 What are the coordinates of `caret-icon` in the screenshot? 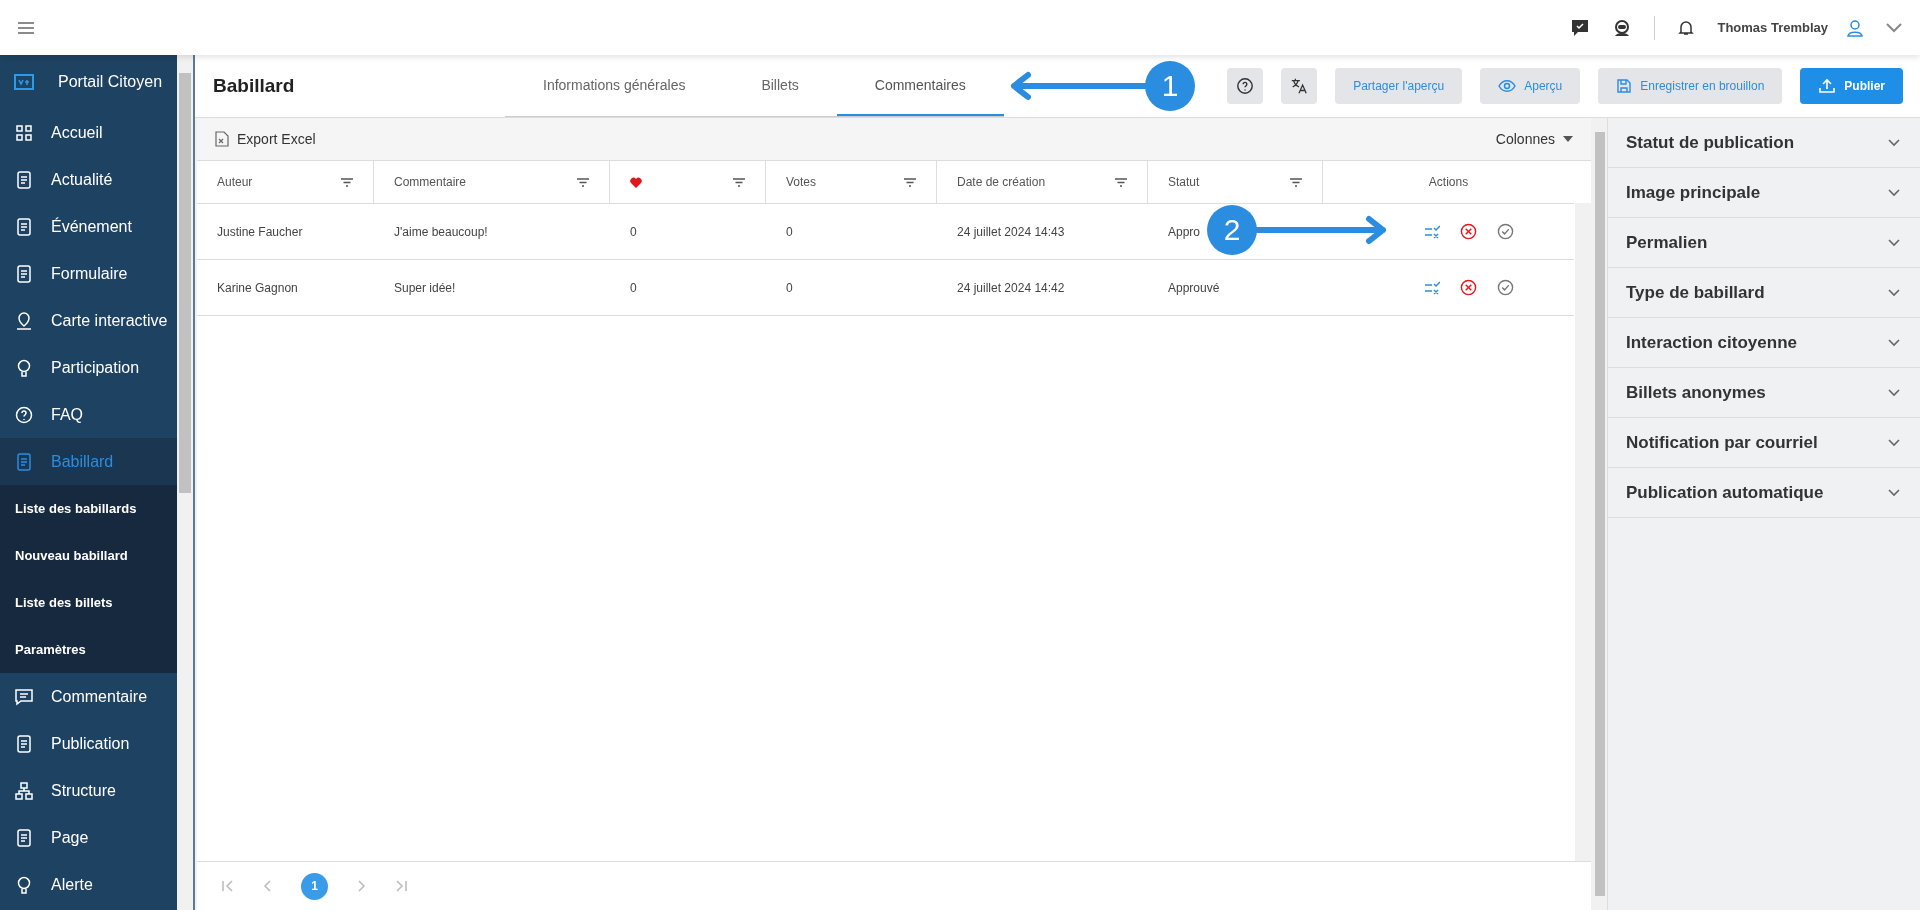 It's located at (1568, 139).